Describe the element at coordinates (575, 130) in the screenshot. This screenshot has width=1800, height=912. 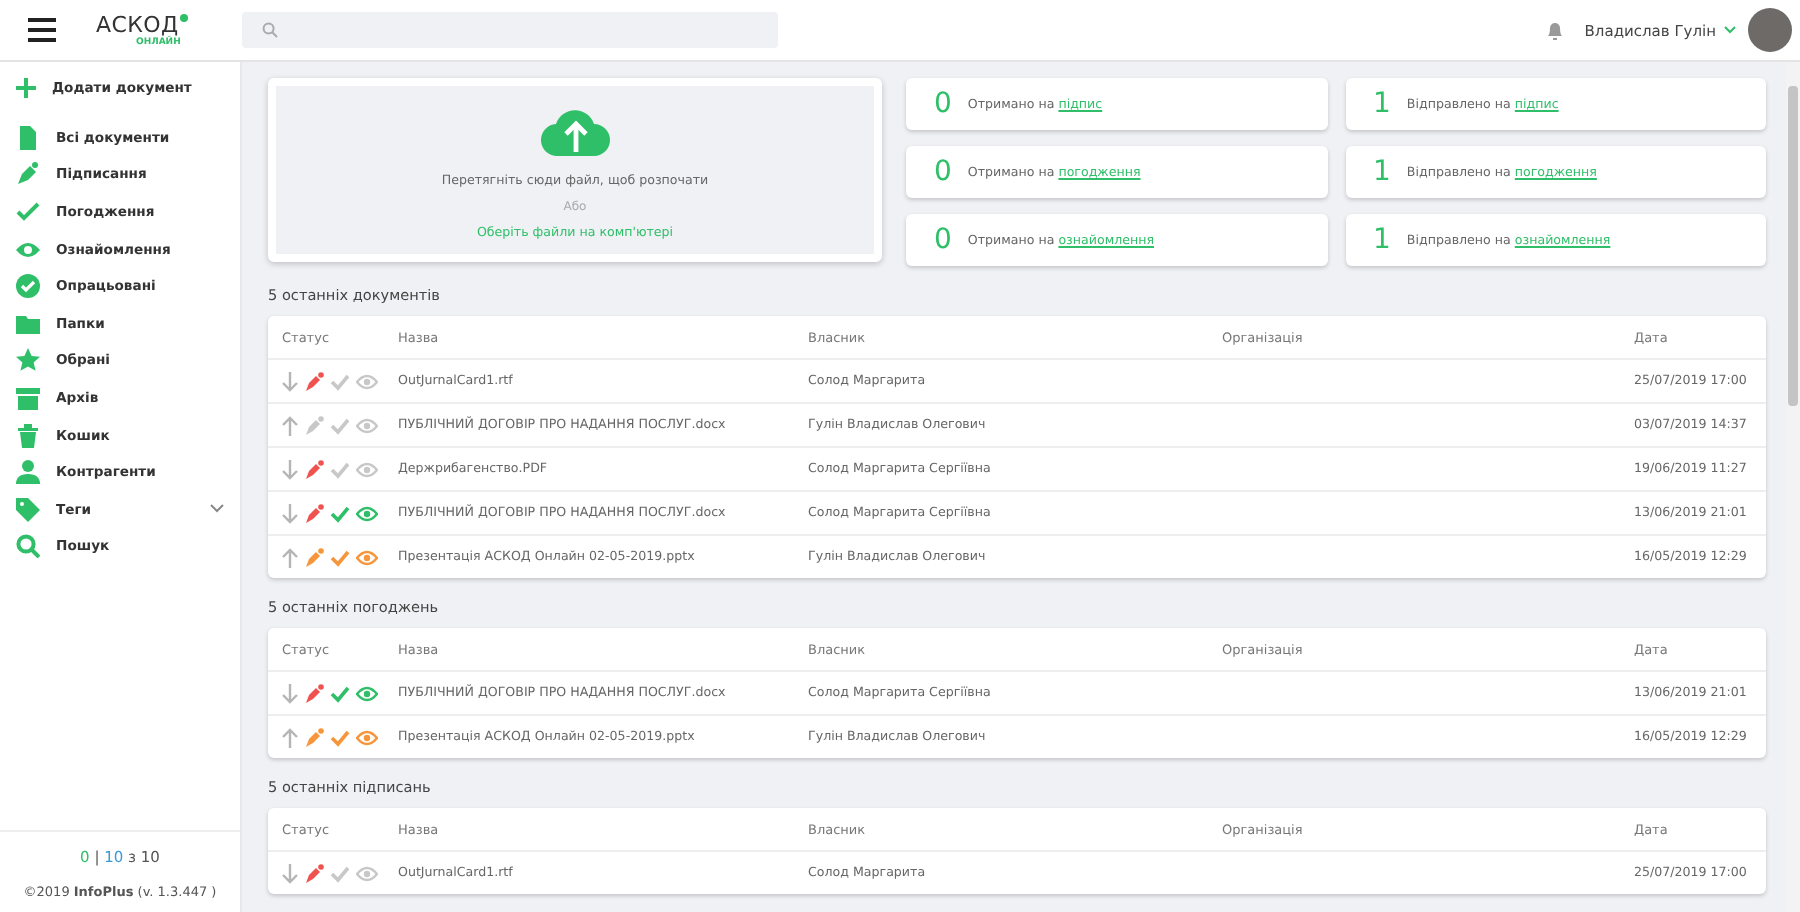
I see `cloud-upload-icon` at that location.